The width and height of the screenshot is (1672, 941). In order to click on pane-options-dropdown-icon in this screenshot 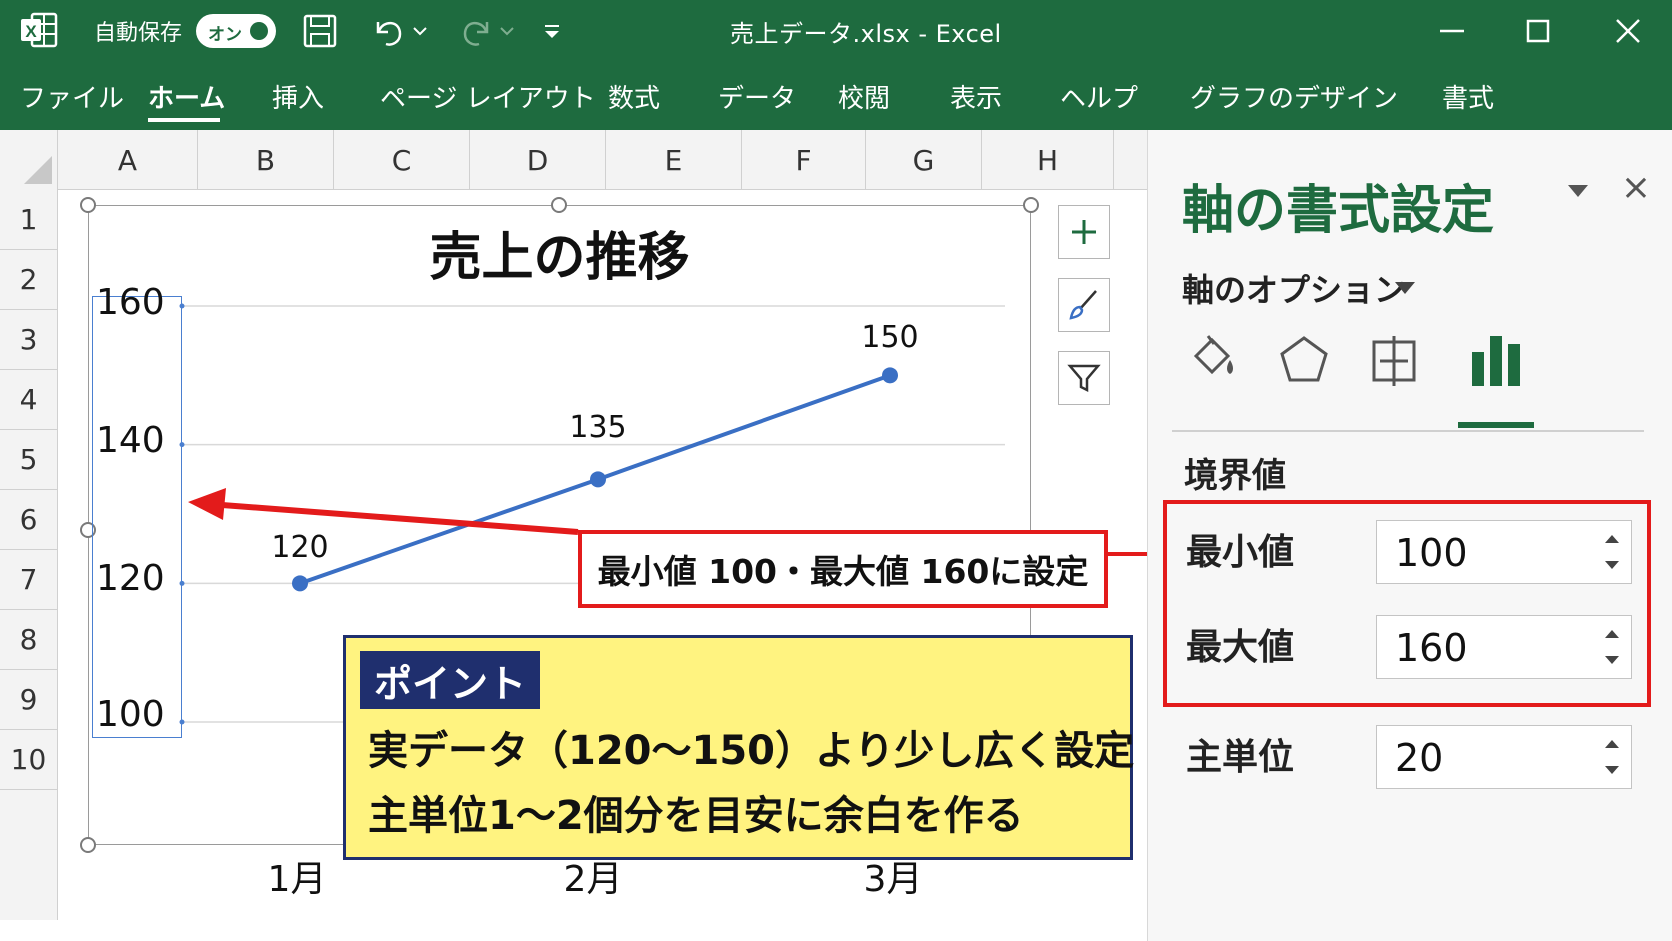, I will do `click(1578, 191)`.